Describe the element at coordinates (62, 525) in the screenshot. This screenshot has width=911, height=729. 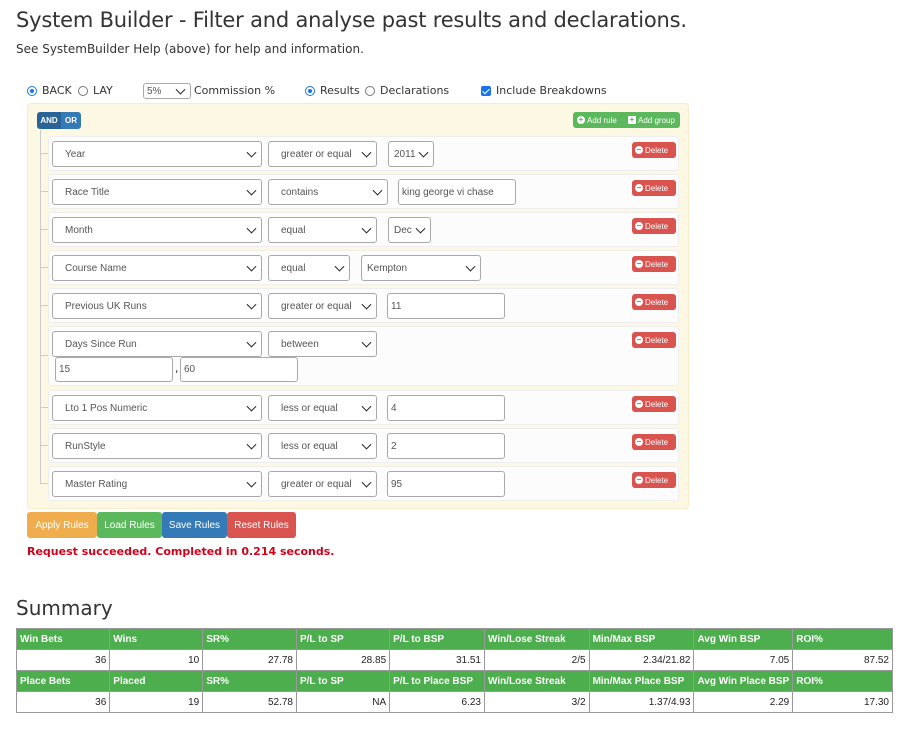
I see `apply-rules-button: Apply Rules` at that location.